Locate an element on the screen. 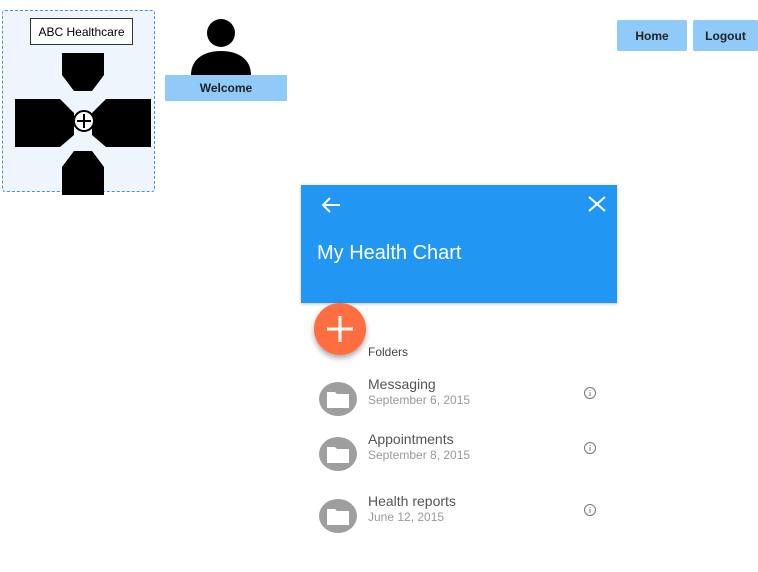 The height and width of the screenshot is (572, 758). folder-date: June 12, 2015 is located at coordinates (406, 517).